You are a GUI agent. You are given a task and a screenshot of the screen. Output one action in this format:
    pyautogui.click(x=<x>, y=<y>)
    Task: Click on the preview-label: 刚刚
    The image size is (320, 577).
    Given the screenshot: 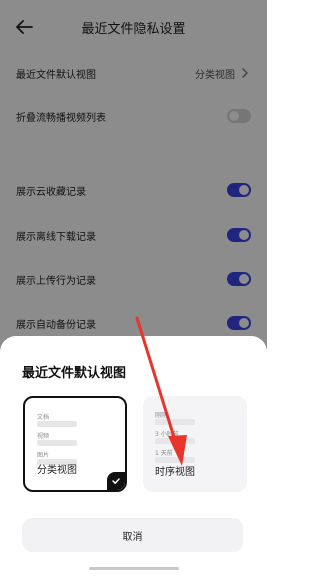 What is the action you would take?
    pyautogui.click(x=161, y=415)
    